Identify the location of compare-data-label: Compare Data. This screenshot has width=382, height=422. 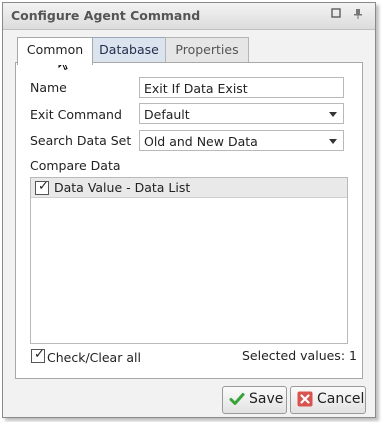
(75, 165).